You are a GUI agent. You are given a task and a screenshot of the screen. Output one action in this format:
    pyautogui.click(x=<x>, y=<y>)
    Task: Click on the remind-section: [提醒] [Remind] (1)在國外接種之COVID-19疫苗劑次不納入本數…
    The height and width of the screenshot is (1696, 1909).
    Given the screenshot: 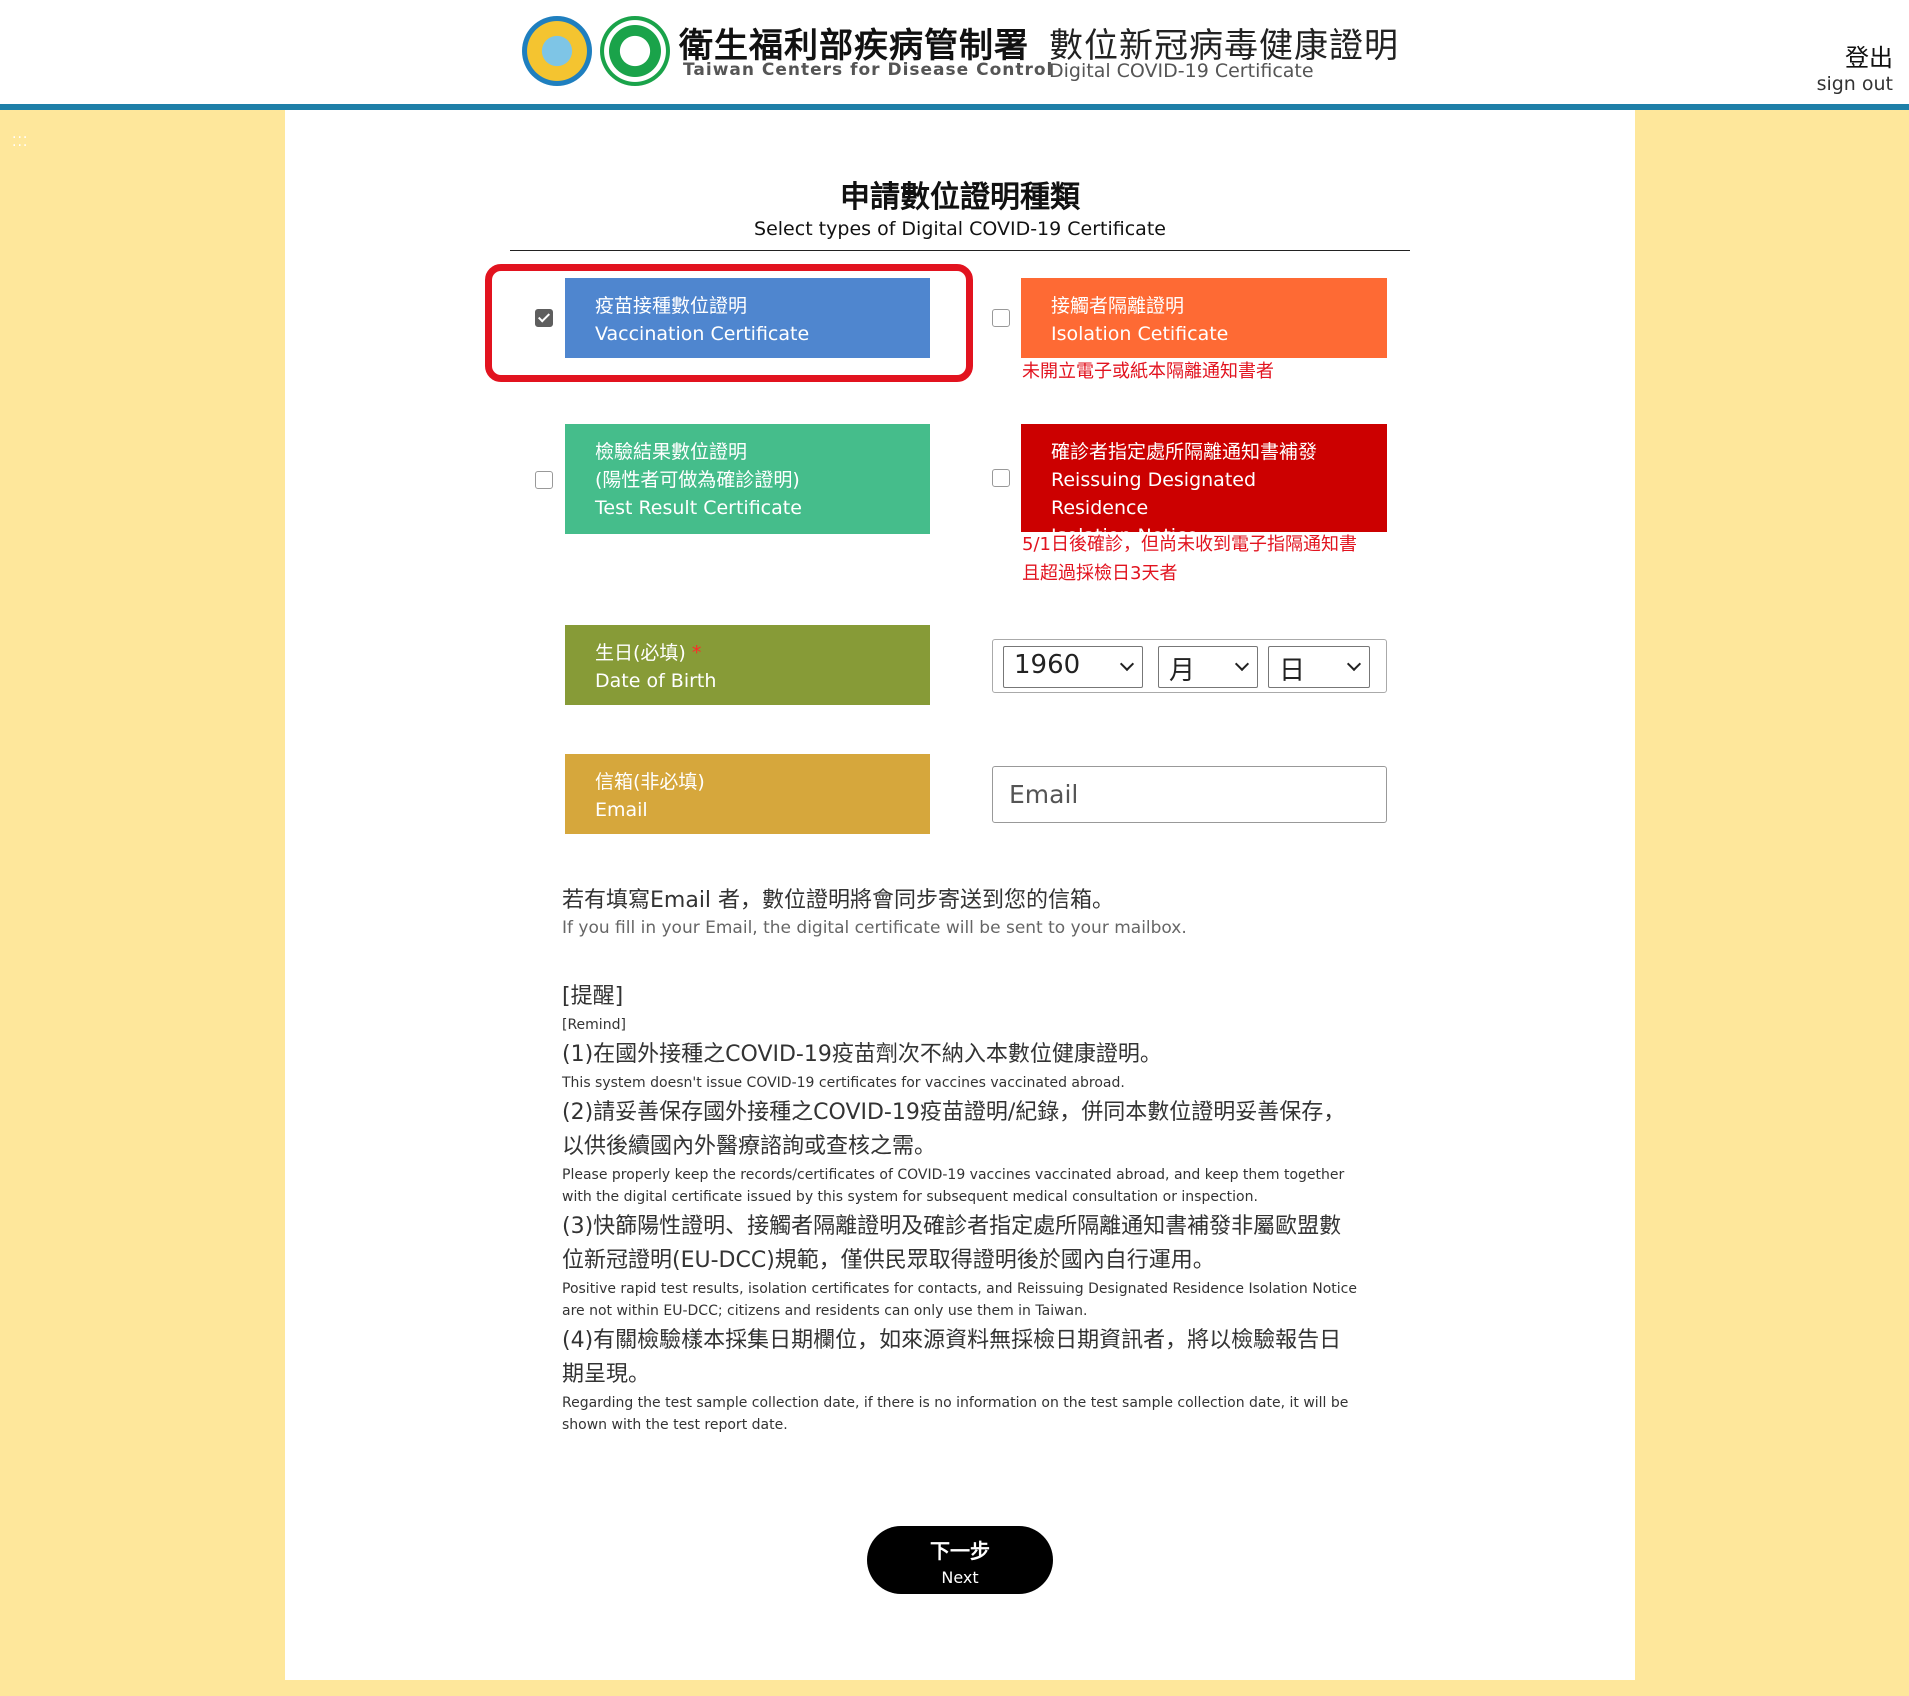 What is the action you would take?
    pyautogui.click(x=962, y=1208)
    